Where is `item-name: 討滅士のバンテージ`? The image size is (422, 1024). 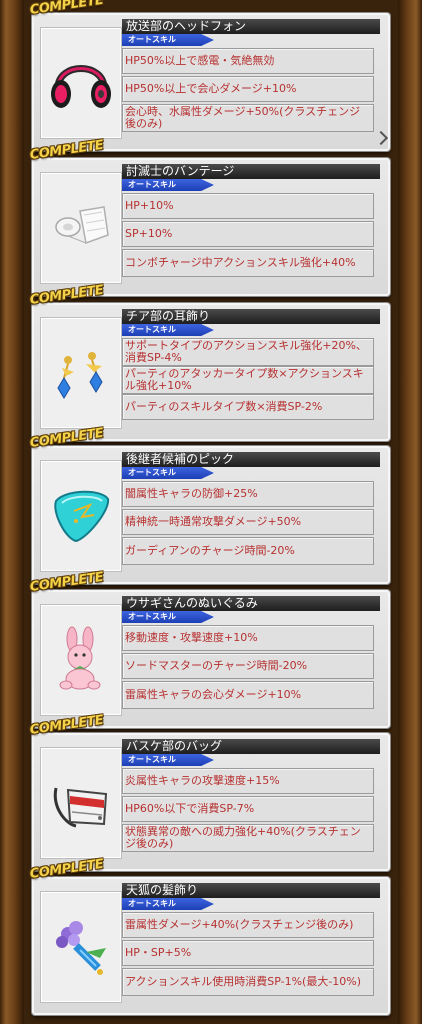 item-name: 討滅士のバンテージ is located at coordinates (251, 171).